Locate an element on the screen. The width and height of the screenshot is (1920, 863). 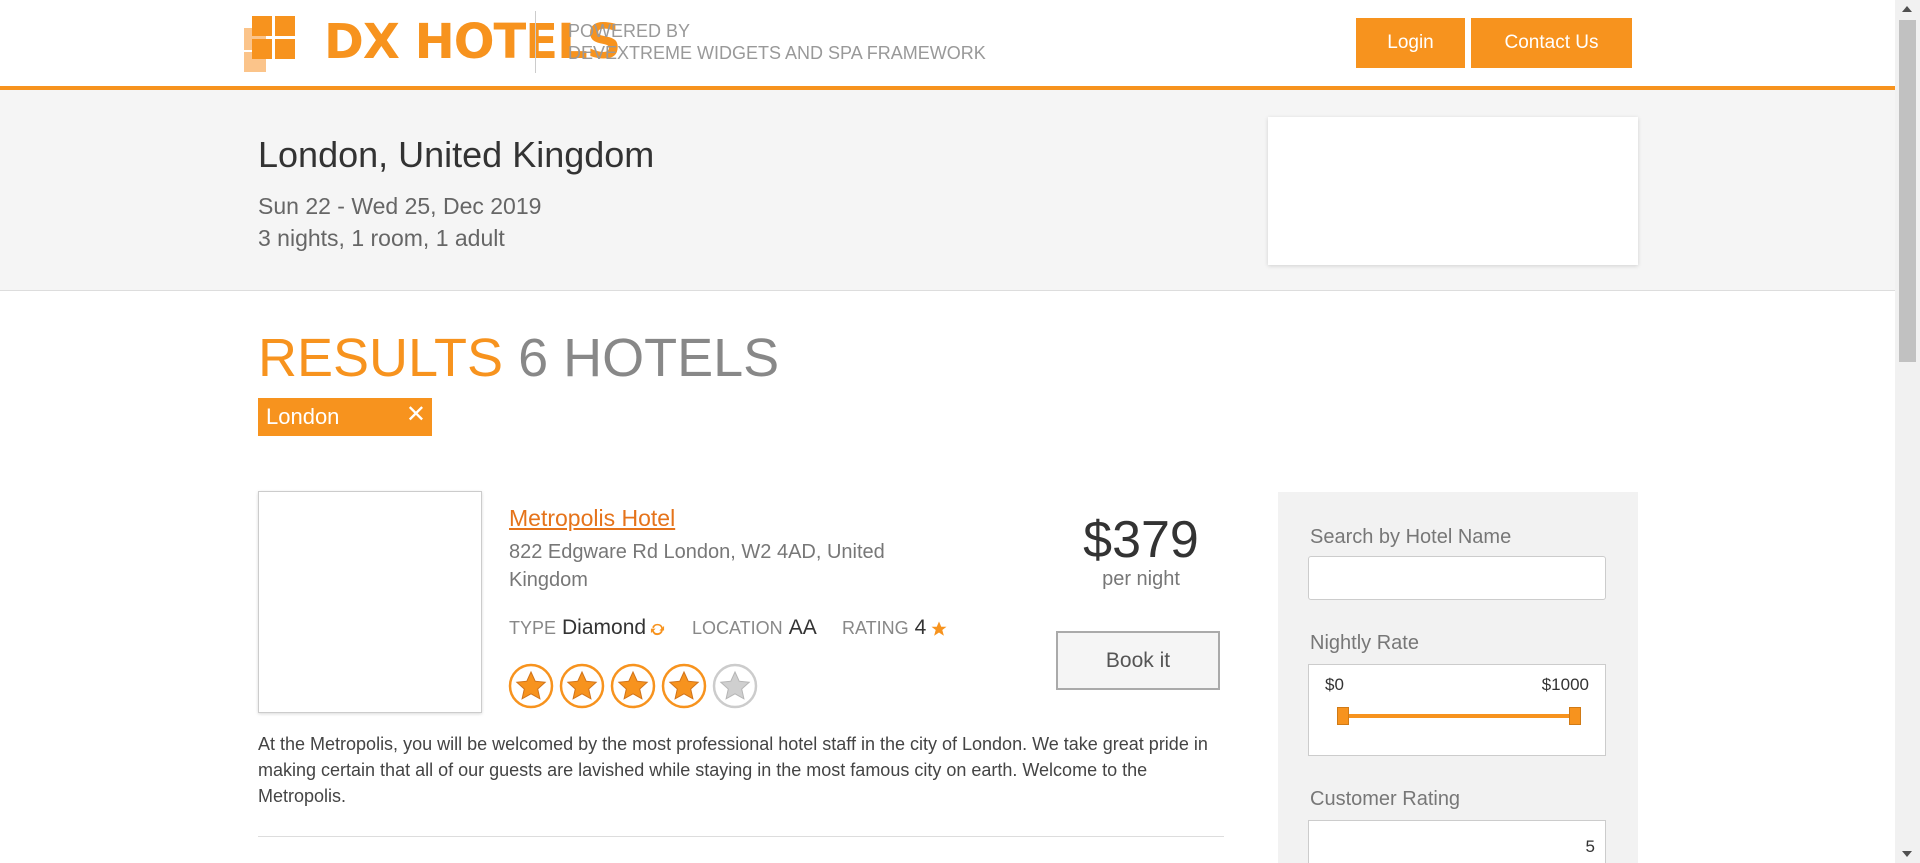
type-value: Diamond is located at coordinates (604, 627).